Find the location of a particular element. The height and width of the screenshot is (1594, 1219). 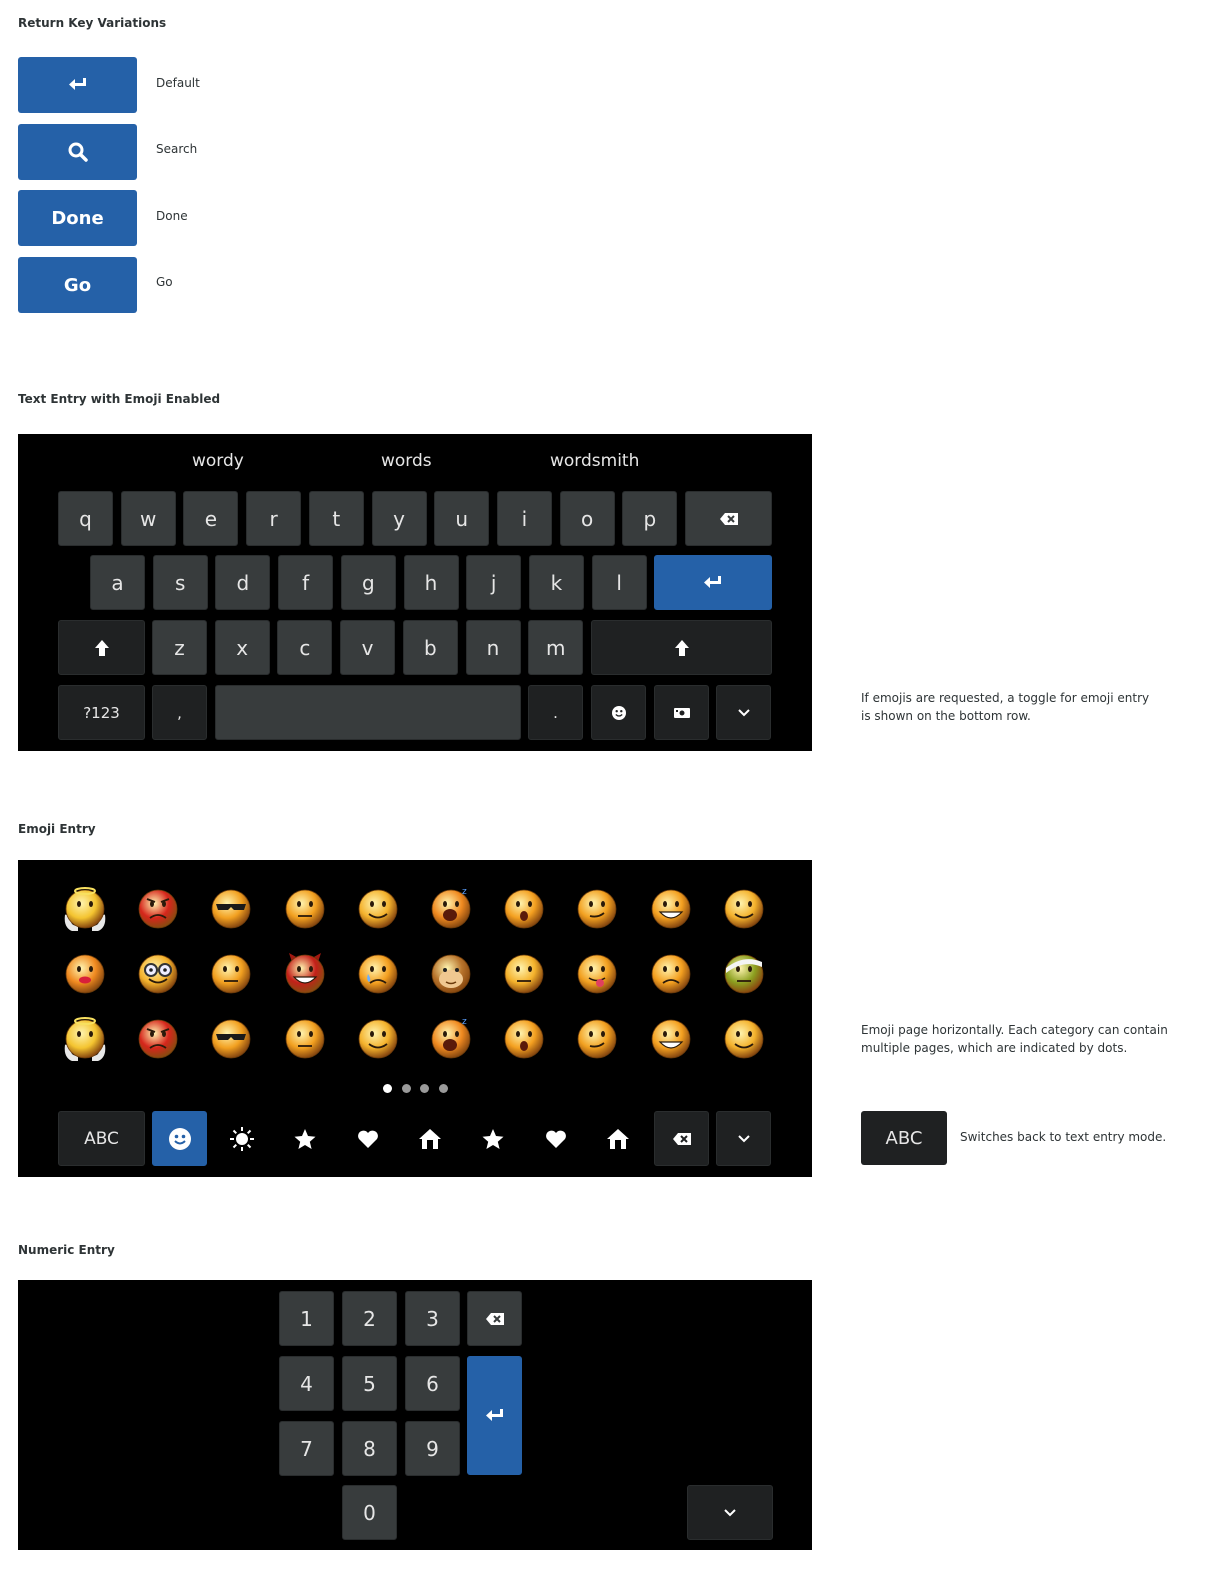

devil-emoji is located at coordinates (305, 973).